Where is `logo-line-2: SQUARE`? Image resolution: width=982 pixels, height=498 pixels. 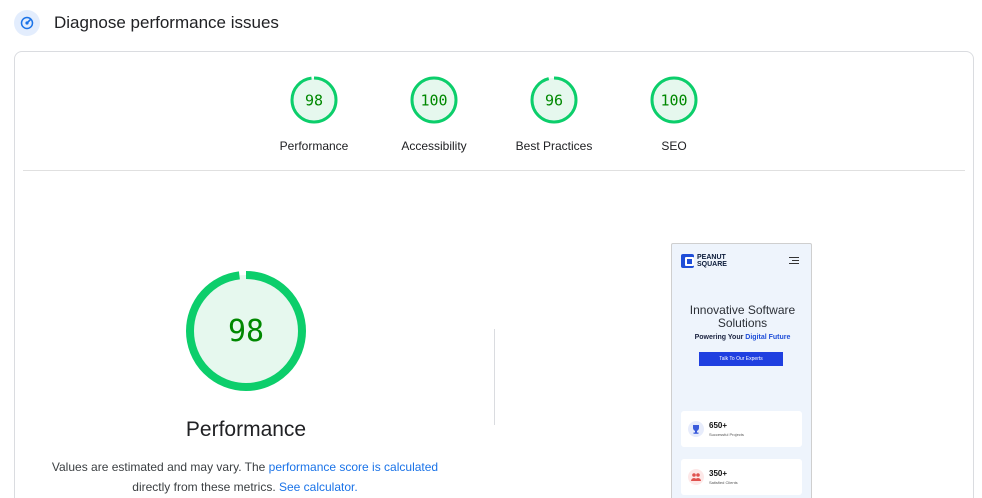 logo-line-2: SQUARE is located at coordinates (712, 264).